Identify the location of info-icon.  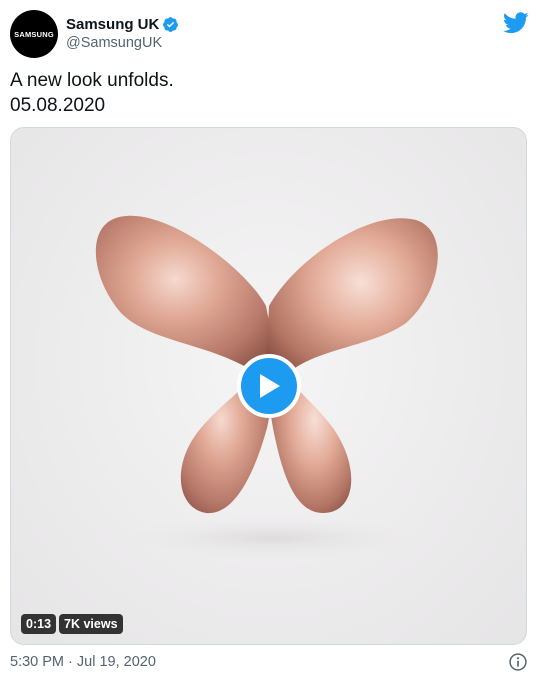
(518, 662).